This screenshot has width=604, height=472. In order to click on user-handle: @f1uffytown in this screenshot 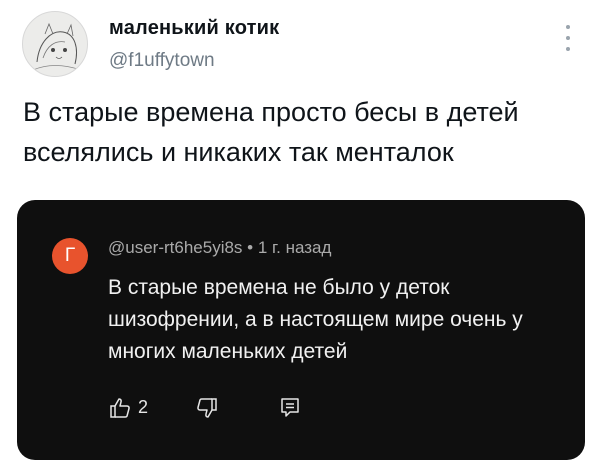, I will do `click(162, 61)`.